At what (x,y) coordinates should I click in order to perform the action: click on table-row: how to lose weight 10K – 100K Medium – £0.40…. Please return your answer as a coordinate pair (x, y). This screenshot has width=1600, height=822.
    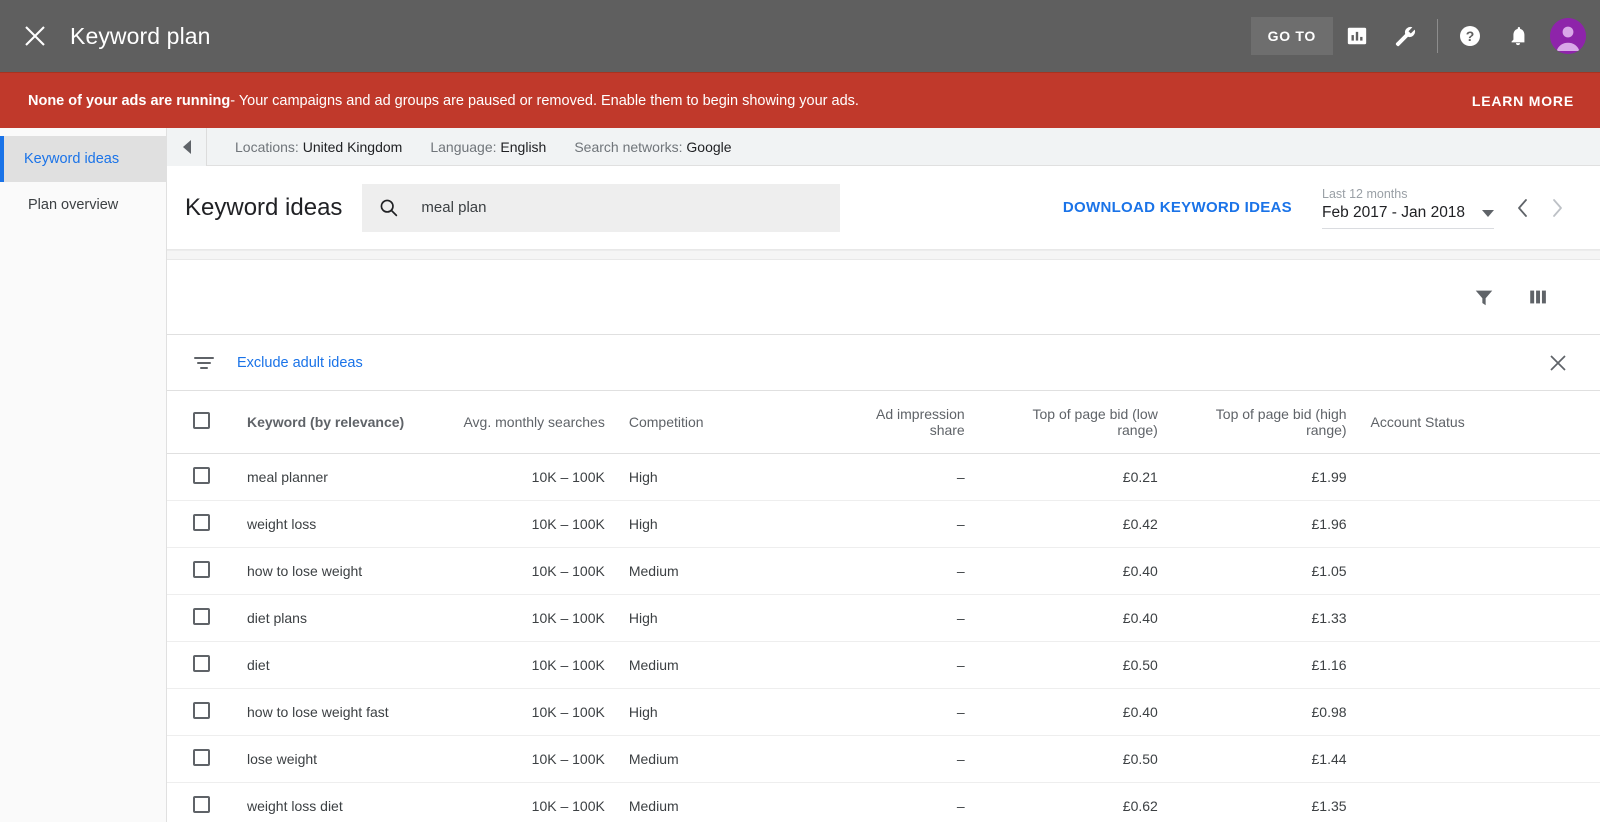
    Looking at the image, I should click on (883, 570).